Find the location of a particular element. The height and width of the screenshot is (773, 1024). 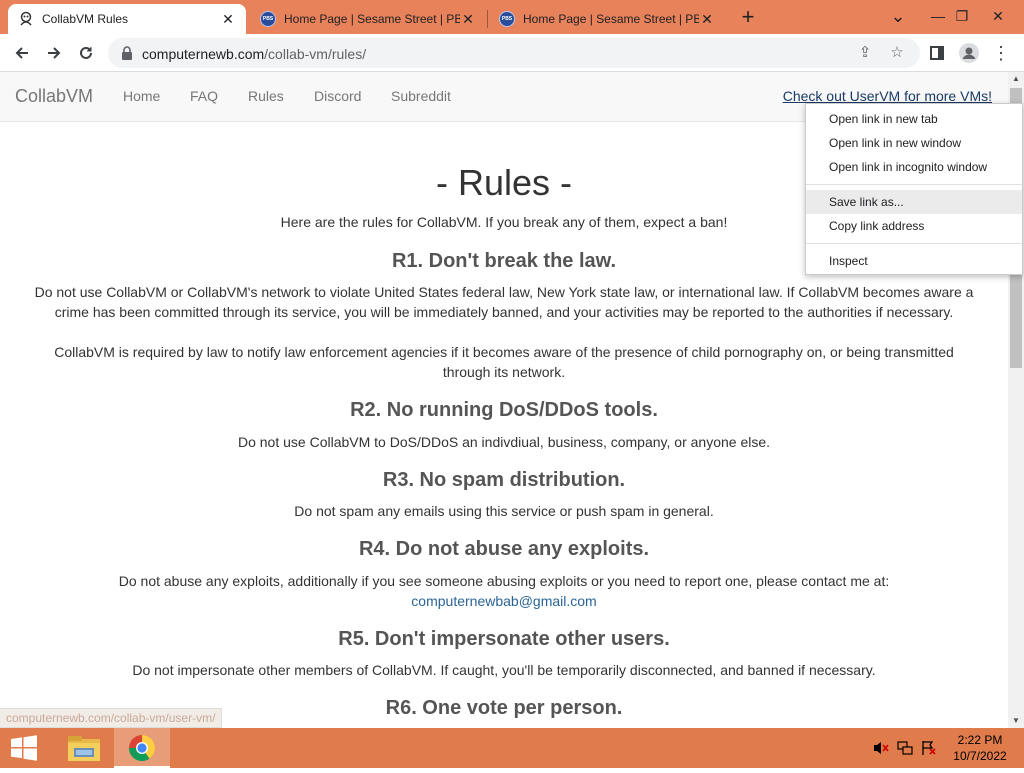

scroll-up-arrow-icon: ▲ is located at coordinates (1016, 79).